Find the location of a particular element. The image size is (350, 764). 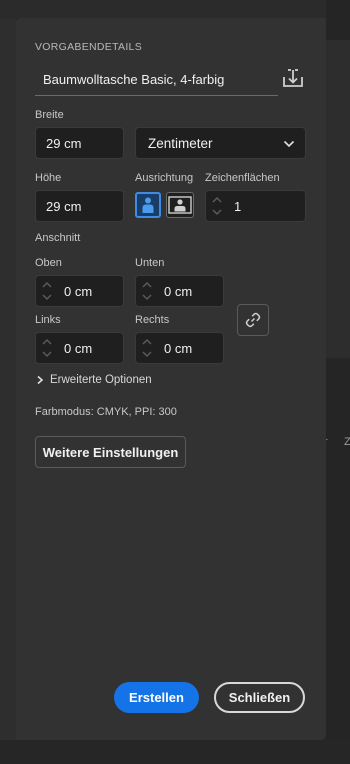

bleed-top-stepper: 0 cm is located at coordinates (79, 291).